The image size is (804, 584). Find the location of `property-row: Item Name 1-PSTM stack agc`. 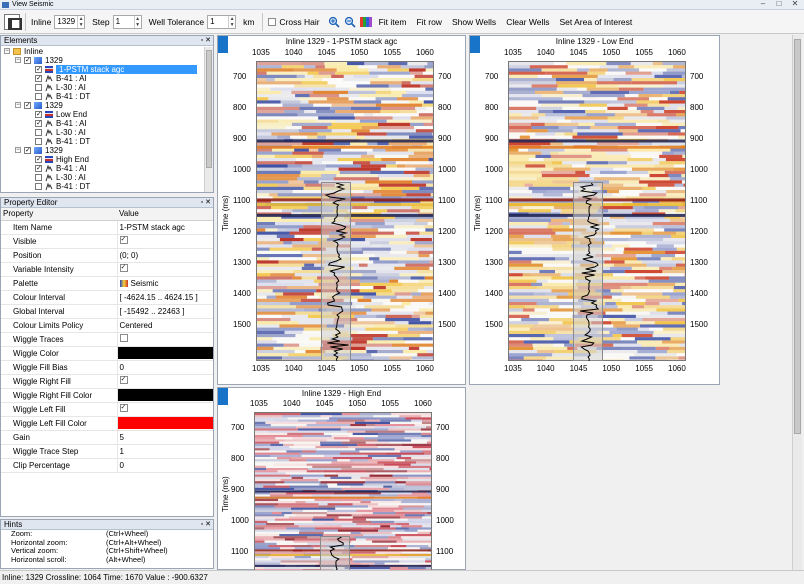

property-row: Item Name 1-PSTM stack agc is located at coordinates (107, 227).